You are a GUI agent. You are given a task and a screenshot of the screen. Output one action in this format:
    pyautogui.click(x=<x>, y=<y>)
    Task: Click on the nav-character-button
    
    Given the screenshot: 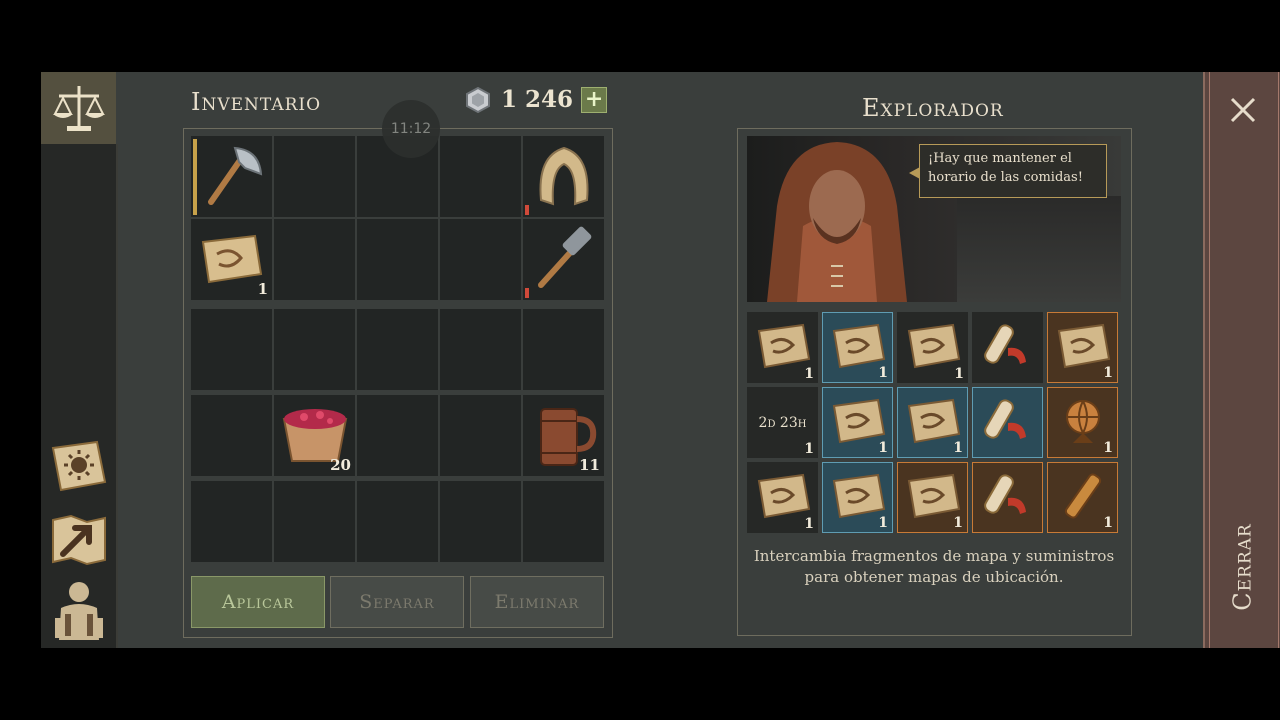 What is the action you would take?
    pyautogui.click(x=79, y=610)
    